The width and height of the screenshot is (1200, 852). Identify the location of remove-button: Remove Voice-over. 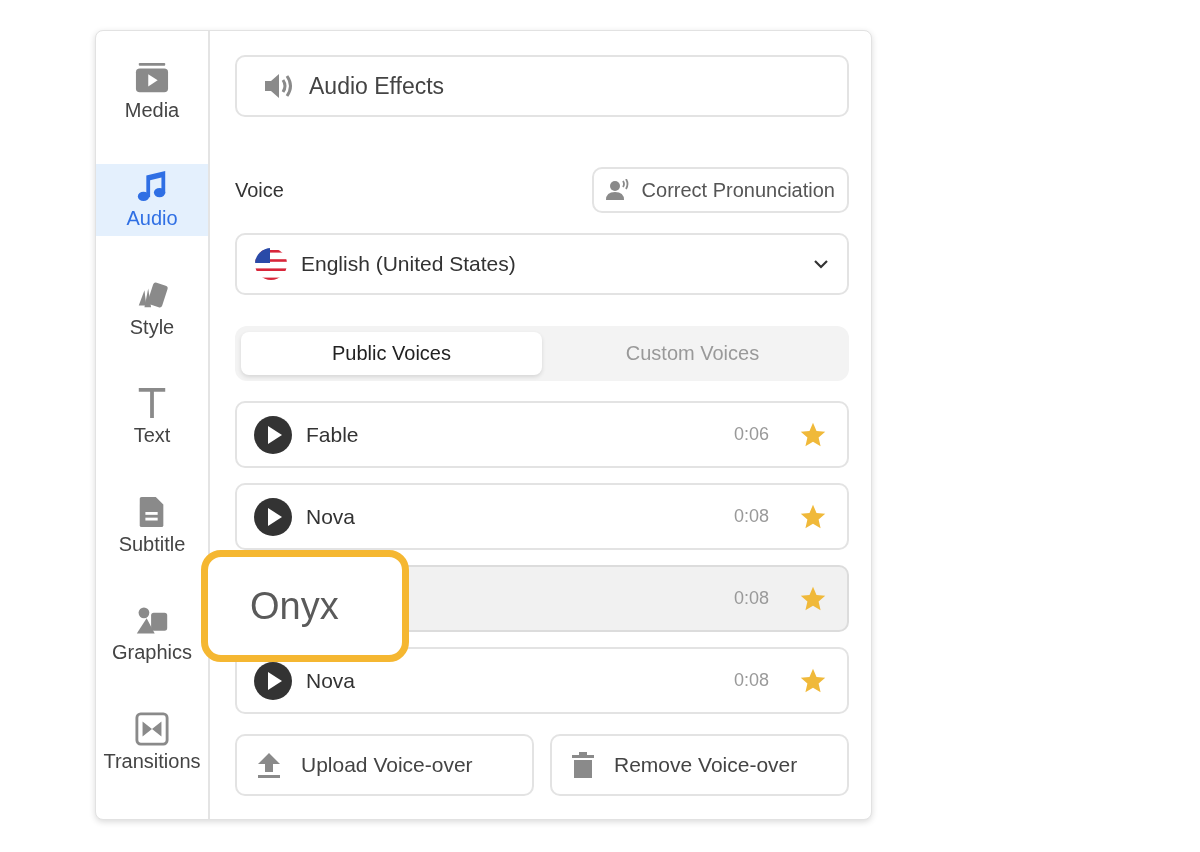
(699, 765).